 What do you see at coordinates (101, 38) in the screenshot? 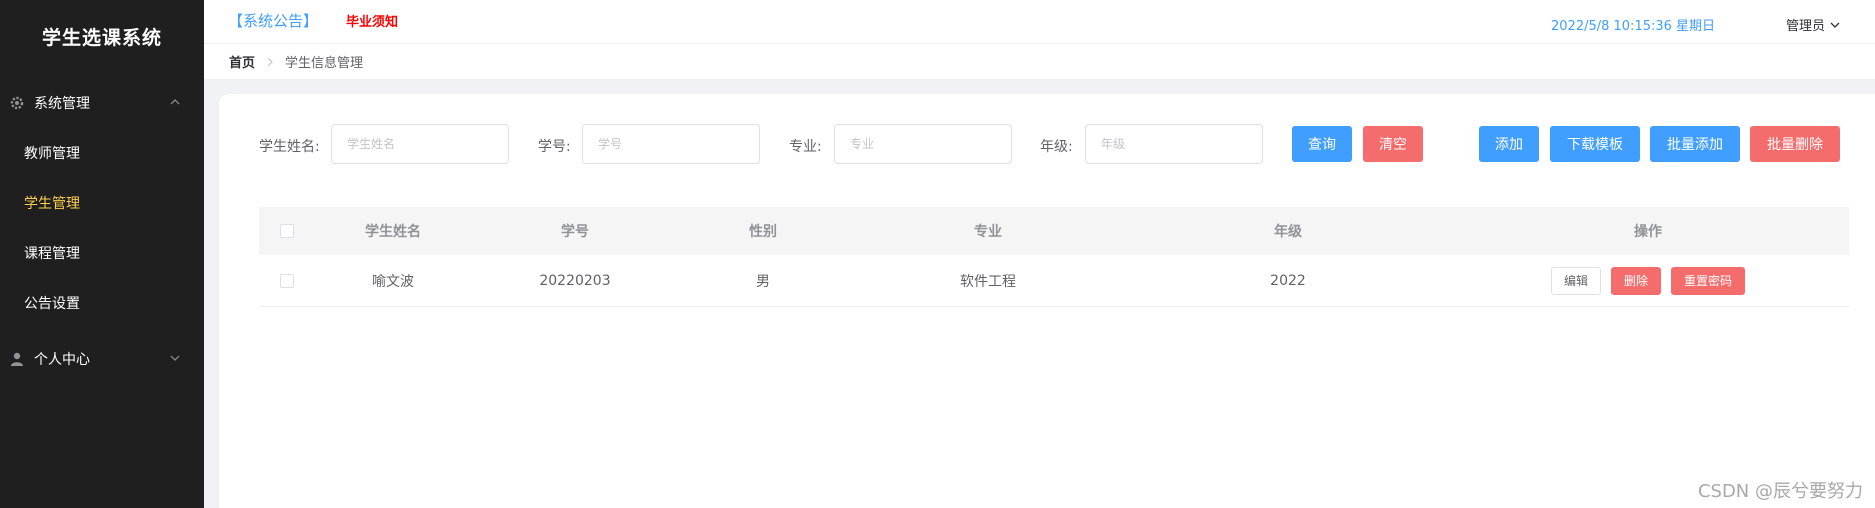
I see `app-title: 学生选课系统` at bounding box center [101, 38].